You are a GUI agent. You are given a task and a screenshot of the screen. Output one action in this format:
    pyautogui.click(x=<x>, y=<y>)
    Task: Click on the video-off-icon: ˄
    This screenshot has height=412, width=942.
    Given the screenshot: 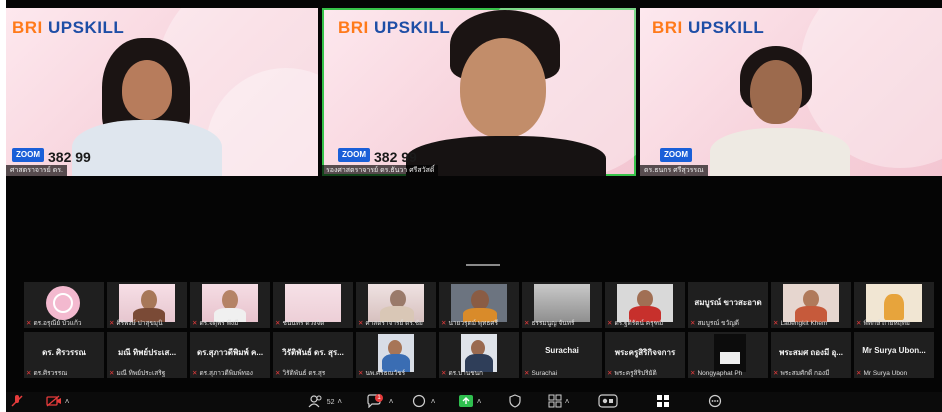 What is the action you would take?
    pyautogui.click(x=57, y=402)
    